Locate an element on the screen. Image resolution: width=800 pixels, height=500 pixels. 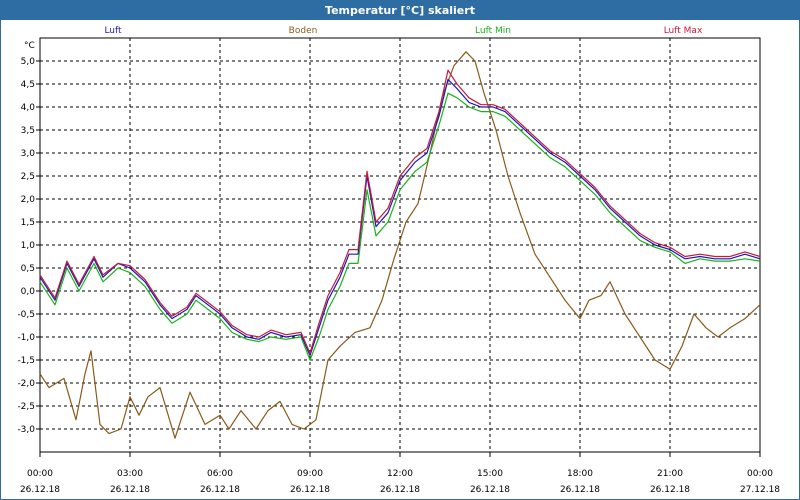
x-tick-time: 09:00 is located at coordinates (310, 474).